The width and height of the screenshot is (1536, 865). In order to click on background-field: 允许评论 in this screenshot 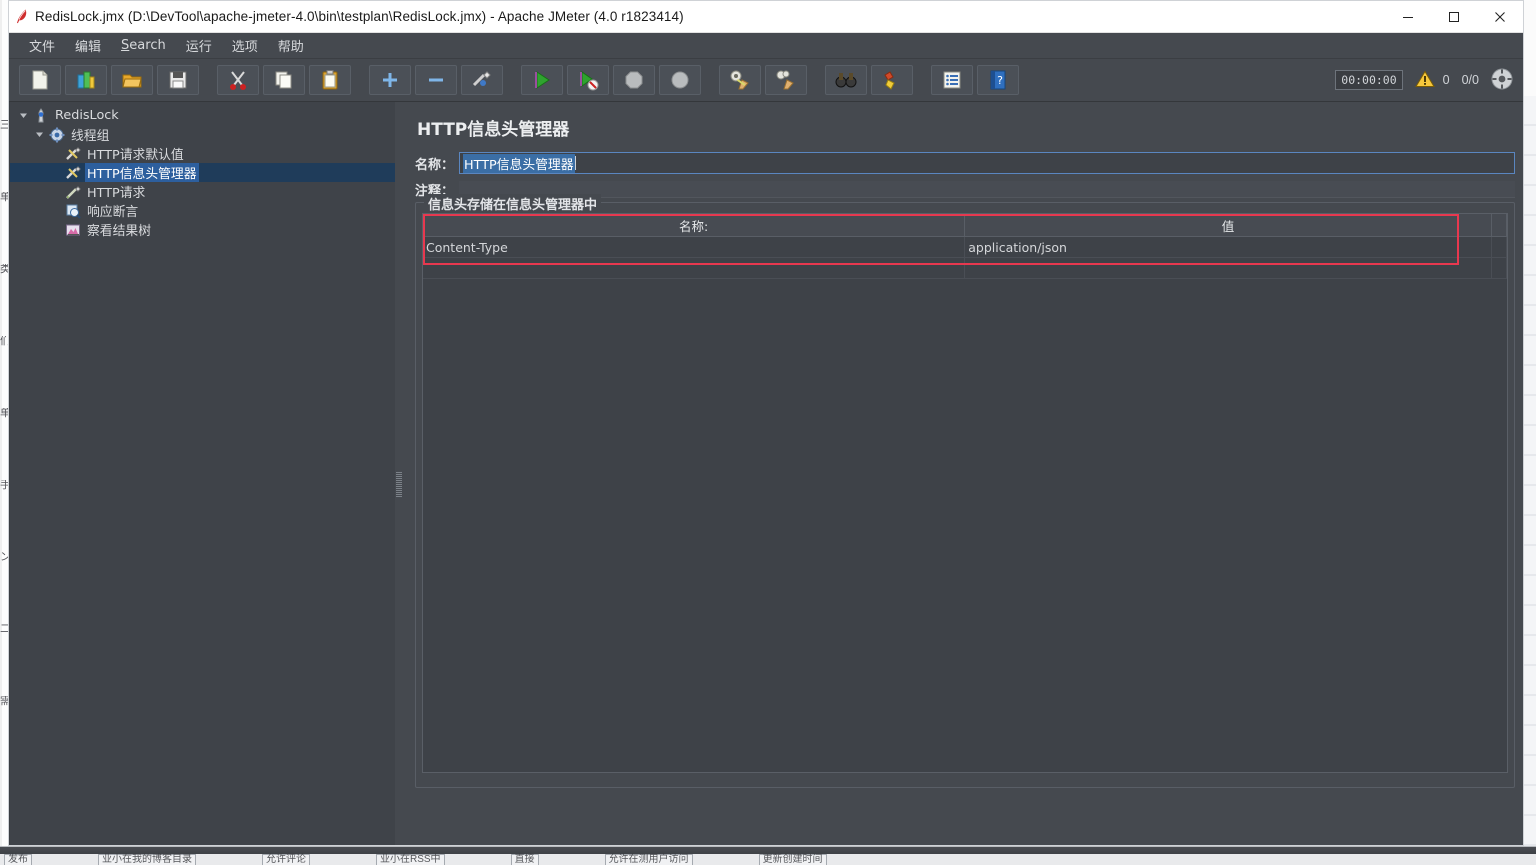, I will do `click(286, 859)`.